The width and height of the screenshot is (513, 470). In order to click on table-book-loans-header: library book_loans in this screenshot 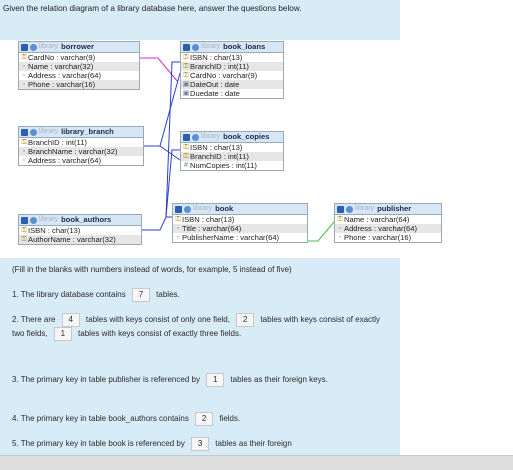, I will do `click(232, 47)`.